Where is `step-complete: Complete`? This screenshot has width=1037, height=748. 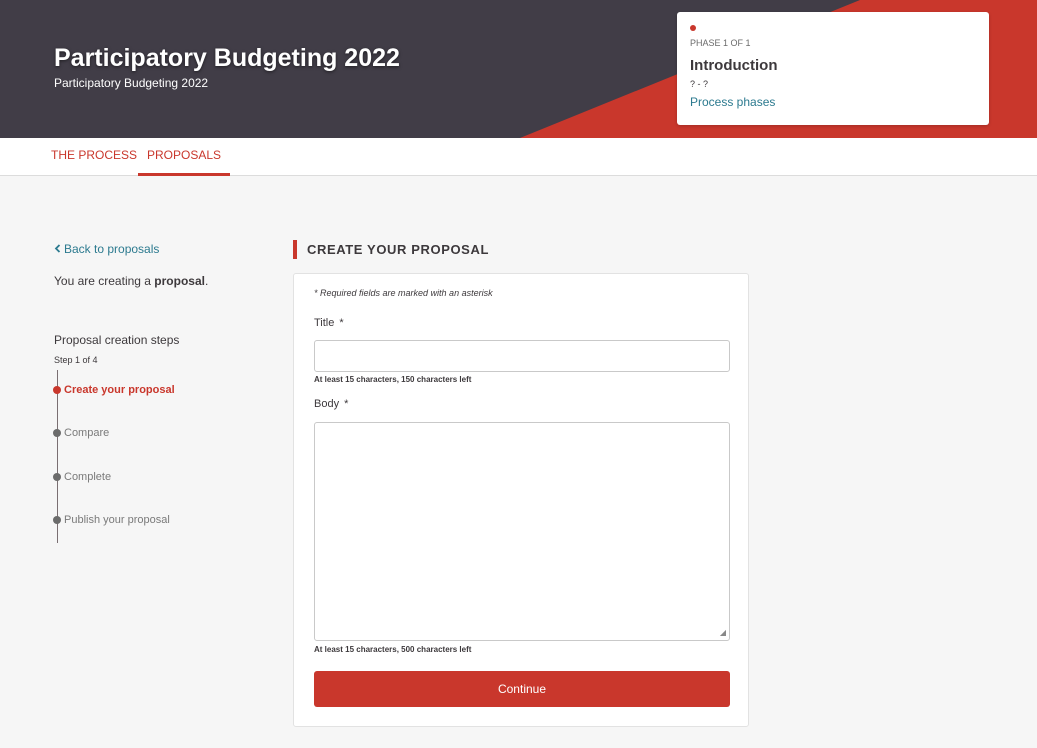
step-complete: Complete is located at coordinates (82, 477).